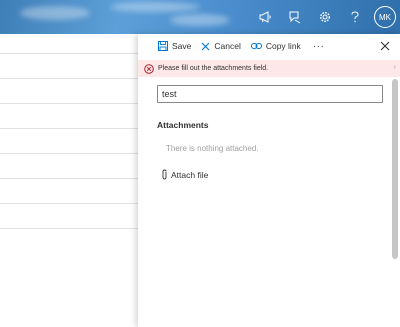 The image size is (400, 327). I want to click on close-icon, so click(385, 46).